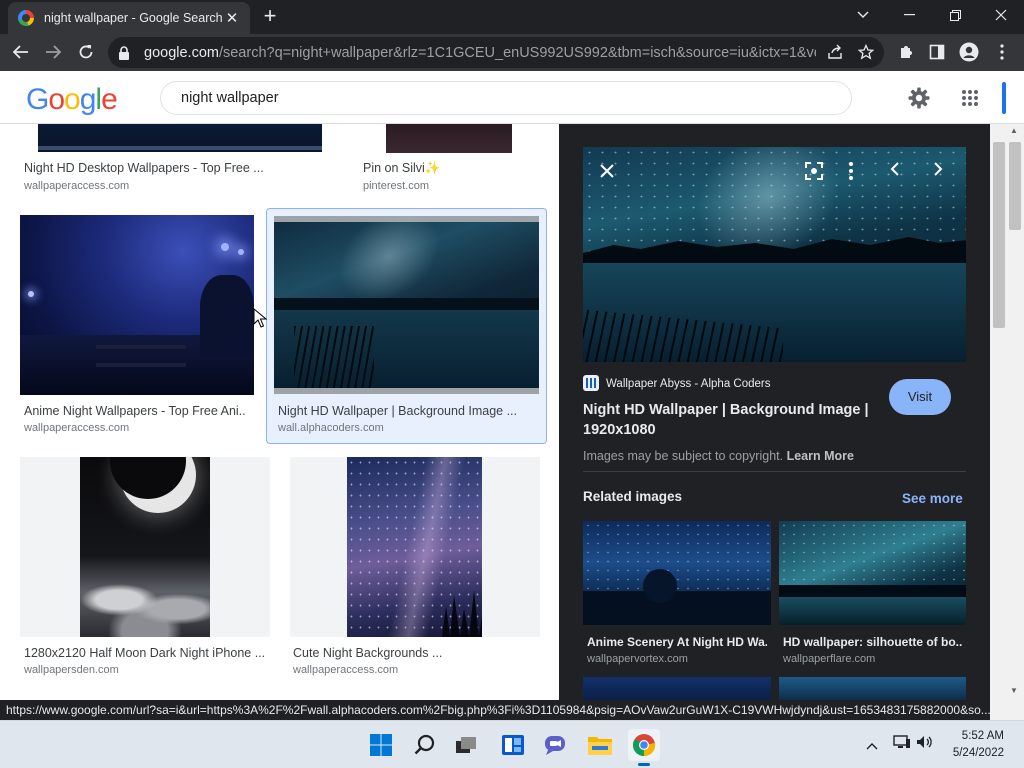 The width and height of the screenshot is (1024, 768). I want to click on page-scrollbar: ▲ ▼, so click(1007, 412).